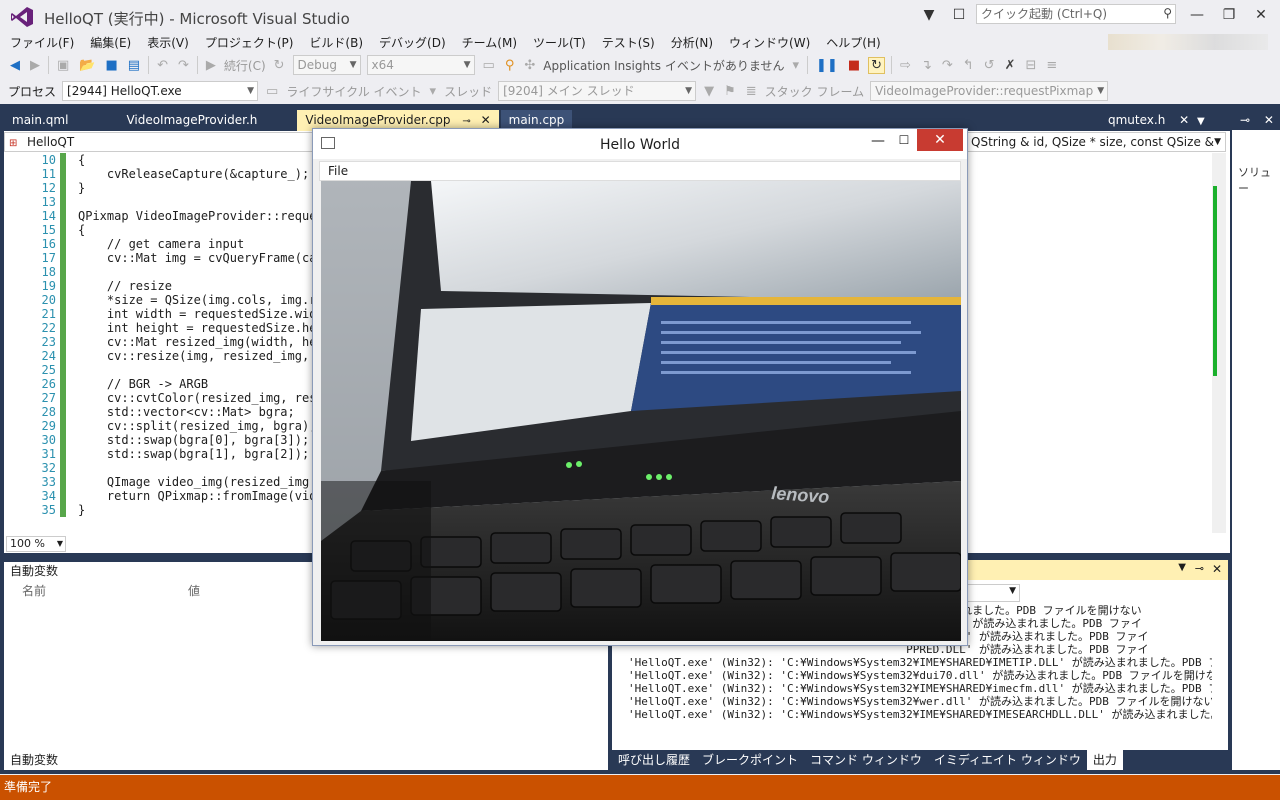  I want to click on menu-build: ビルド(B), so click(336, 42).